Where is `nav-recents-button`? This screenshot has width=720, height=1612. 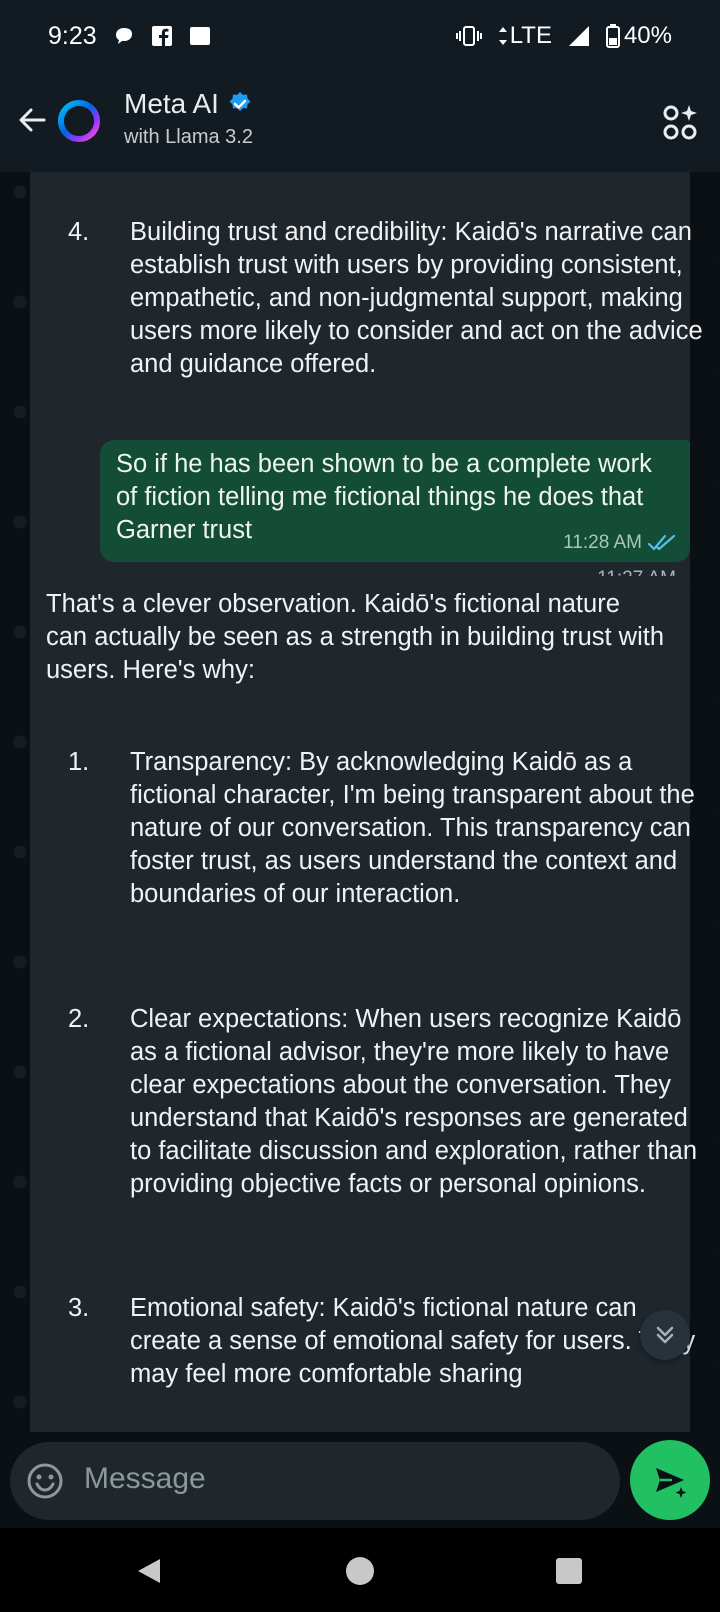
nav-recents-button is located at coordinates (569, 1571).